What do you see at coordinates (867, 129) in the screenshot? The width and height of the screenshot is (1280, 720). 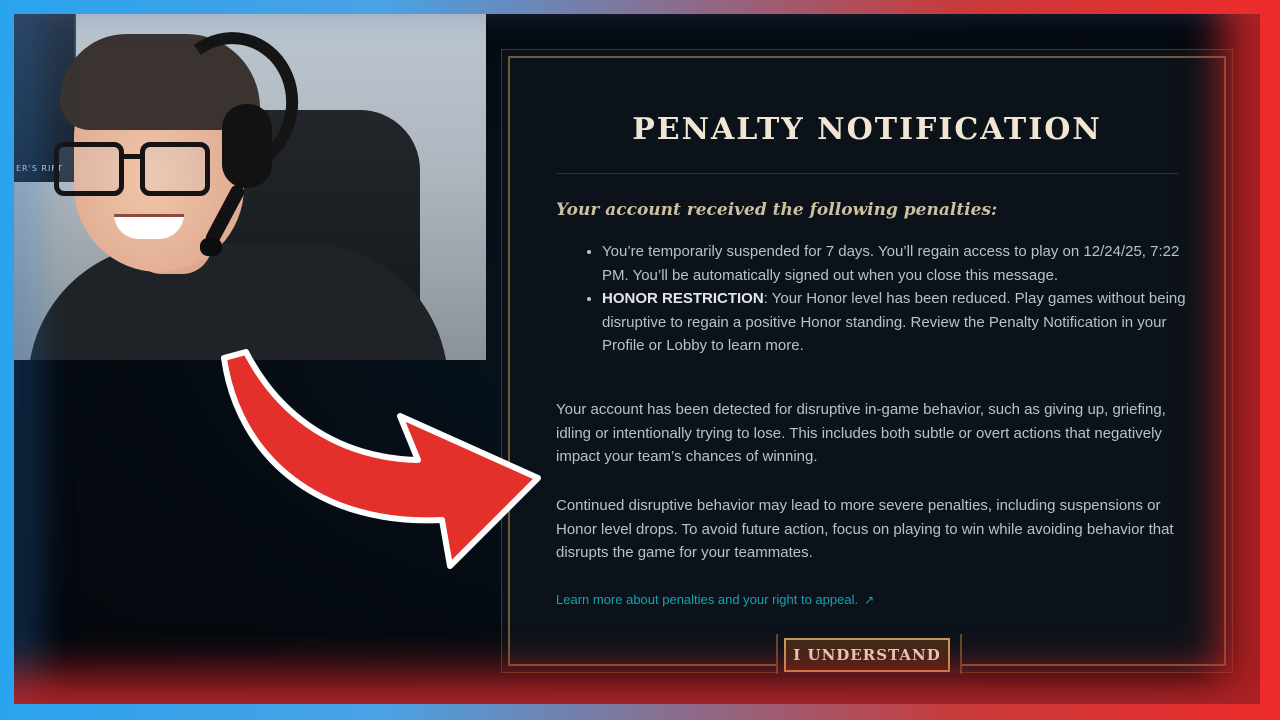 I see `dialog-title: PENALTY NOTIFICATION` at bounding box center [867, 129].